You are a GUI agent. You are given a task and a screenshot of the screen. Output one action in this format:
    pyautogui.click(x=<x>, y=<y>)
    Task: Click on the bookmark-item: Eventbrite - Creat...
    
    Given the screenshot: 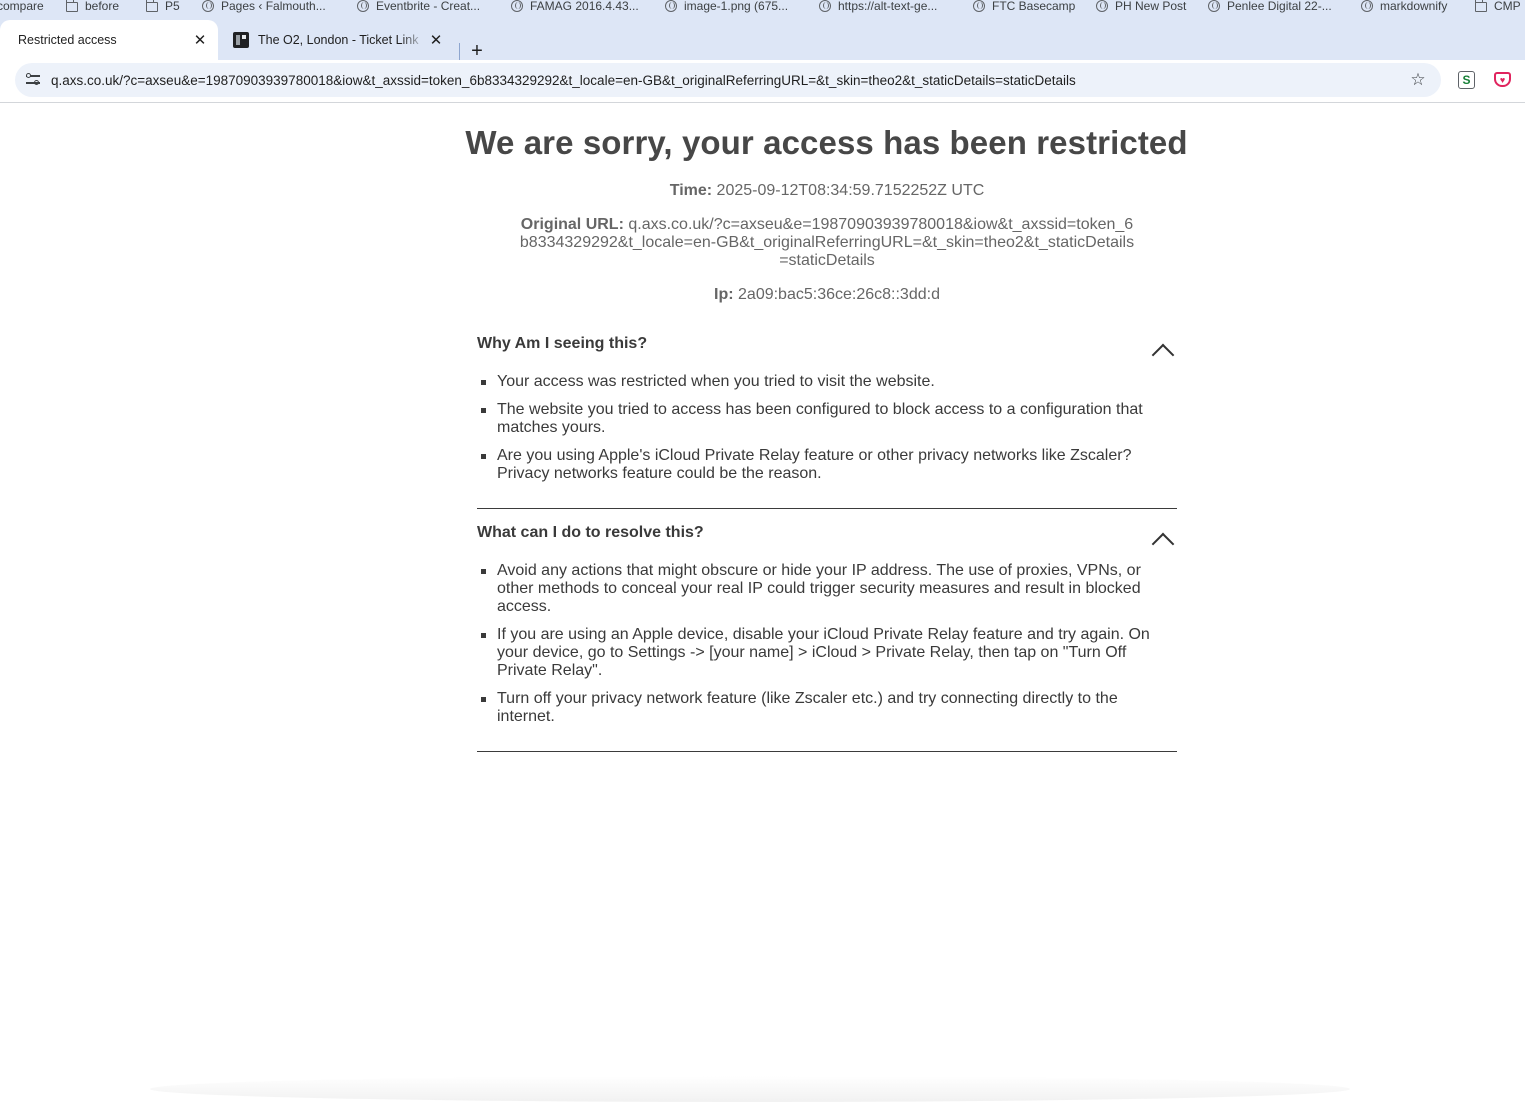 What is the action you would take?
    pyautogui.click(x=418, y=7)
    